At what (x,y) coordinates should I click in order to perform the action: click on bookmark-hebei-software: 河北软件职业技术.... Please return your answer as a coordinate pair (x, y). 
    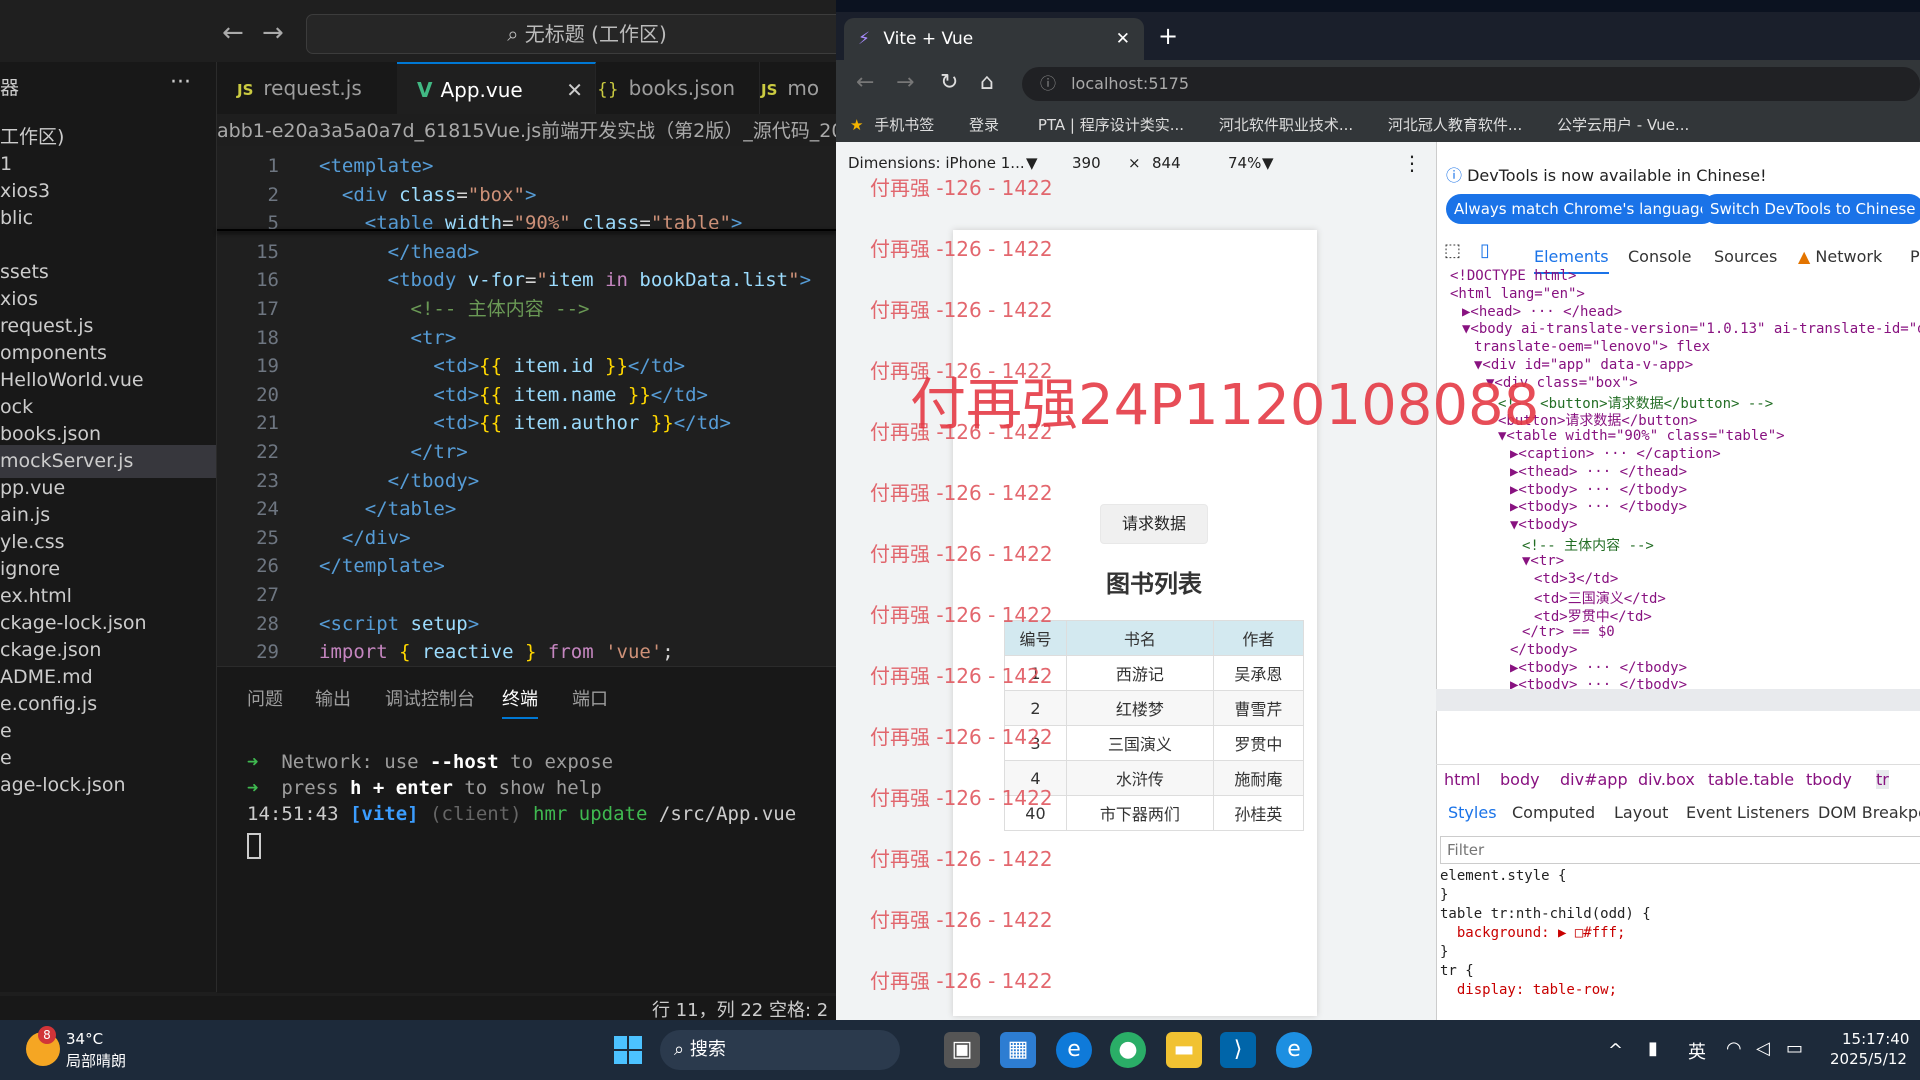
    Looking at the image, I should click on (1286, 125).